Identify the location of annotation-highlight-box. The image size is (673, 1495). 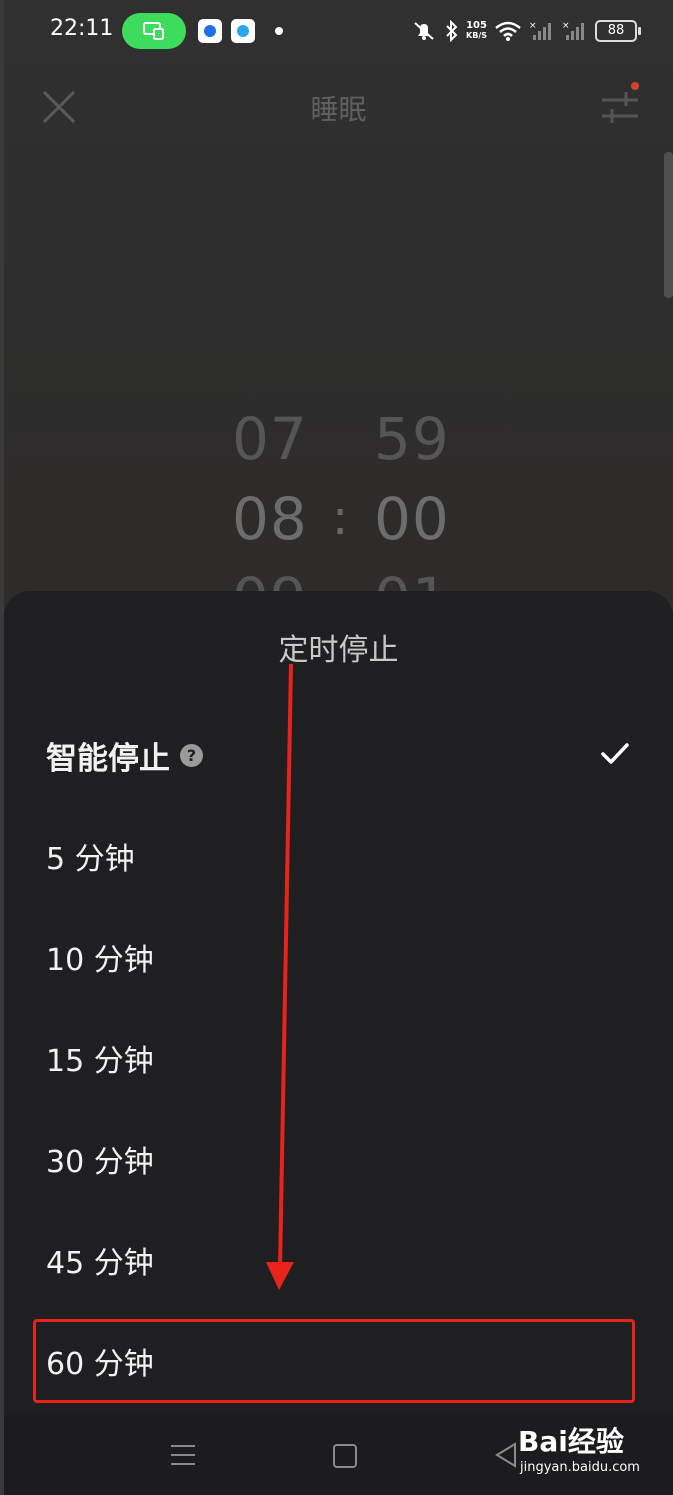
(334, 1361).